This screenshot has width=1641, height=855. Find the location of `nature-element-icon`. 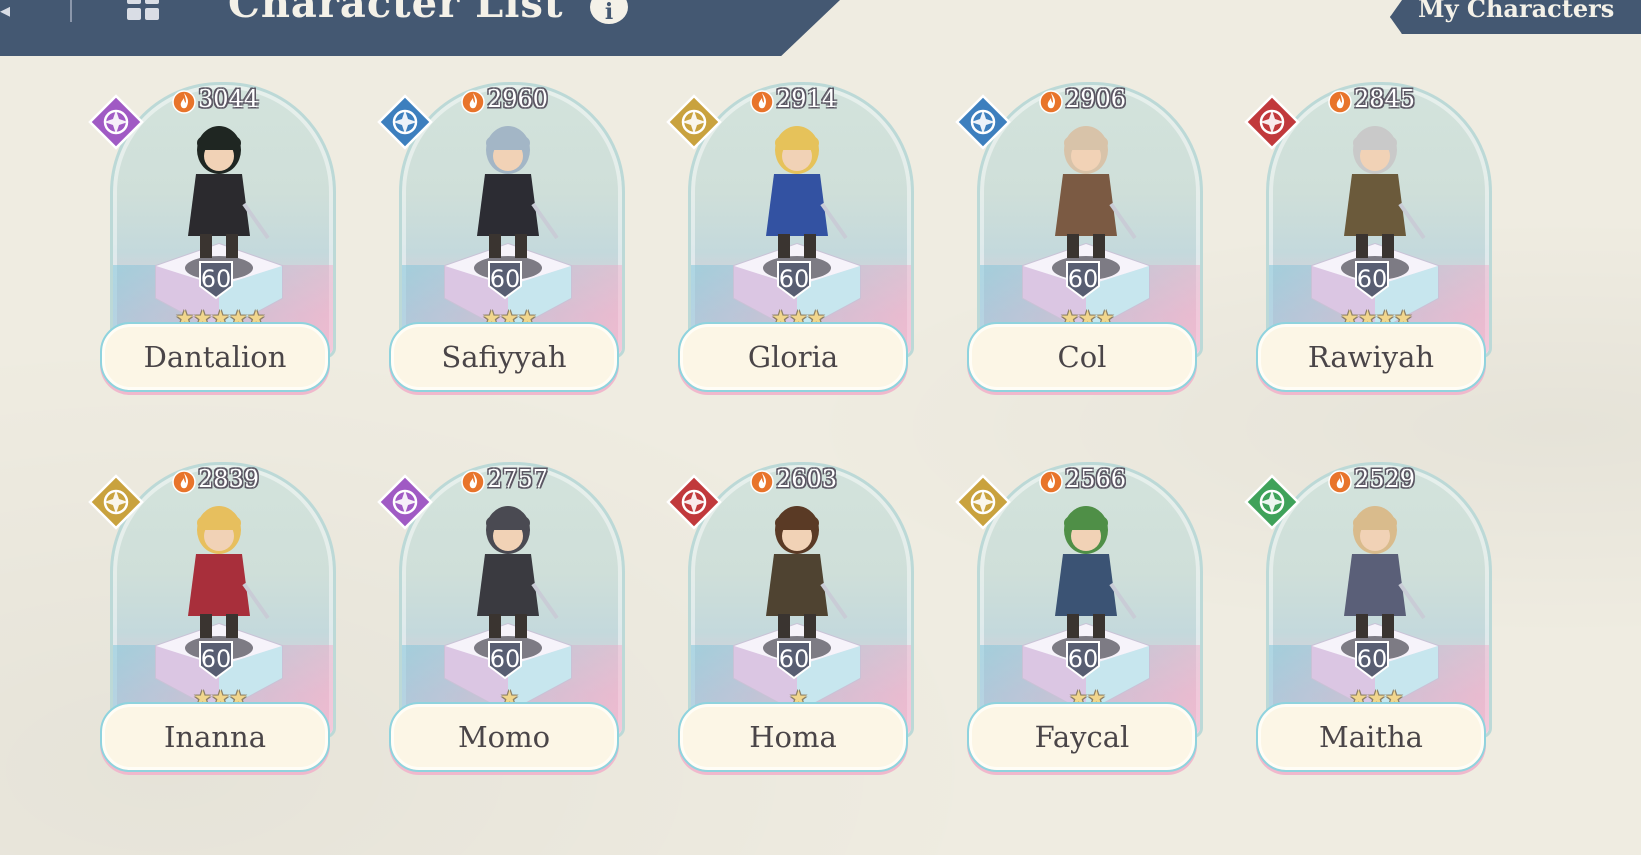

nature-element-icon is located at coordinates (1272, 502).